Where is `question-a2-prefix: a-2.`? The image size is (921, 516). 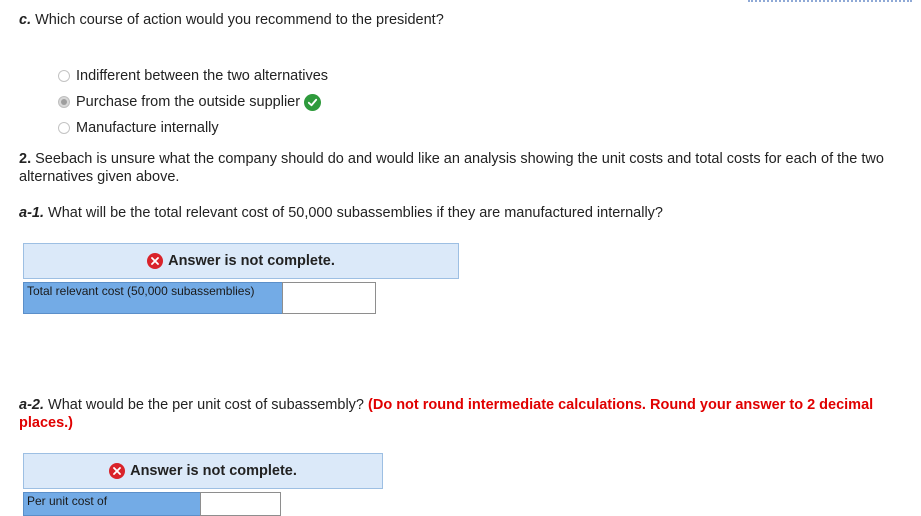 question-a2-prefix: a-2. is located at coordinates (31, 405).